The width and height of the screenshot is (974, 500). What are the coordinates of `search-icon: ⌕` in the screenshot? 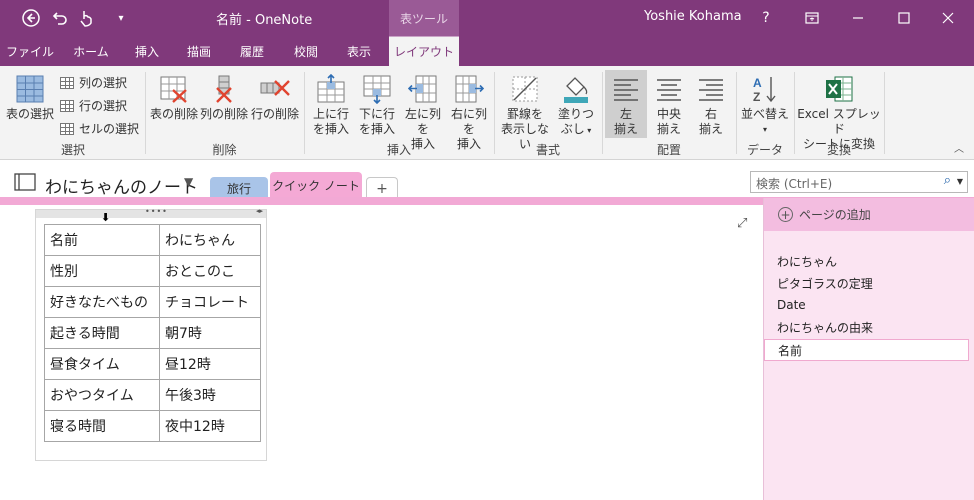 It's located at (947, 180).